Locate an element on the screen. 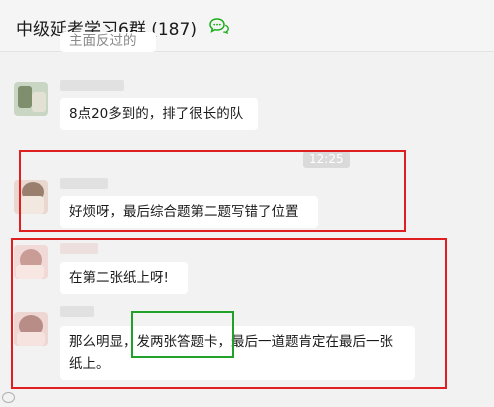  message-bubble: 那么明显，发两张答题卡，最后一道题肯定在最后一张 纸上。 is located at coordinates (237, 353).